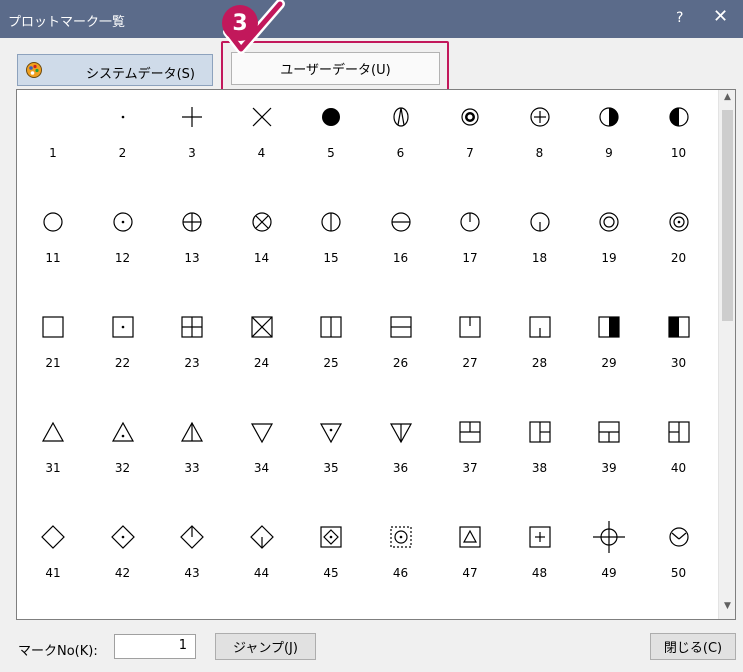 The image size is (743, 672). What do you see at coordinates (122, 258) in the screenshot?
I see `mark-number: 12` at bounding box center [122, 258].